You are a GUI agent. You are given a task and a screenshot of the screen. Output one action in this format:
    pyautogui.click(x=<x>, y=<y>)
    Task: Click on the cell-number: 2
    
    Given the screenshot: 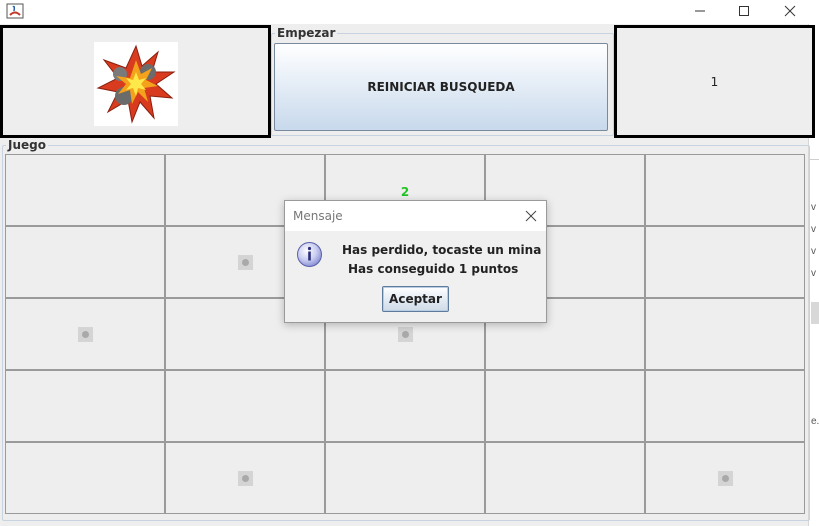 What is the action you would take?
    pyautogui.click(x=405, y=192)
    